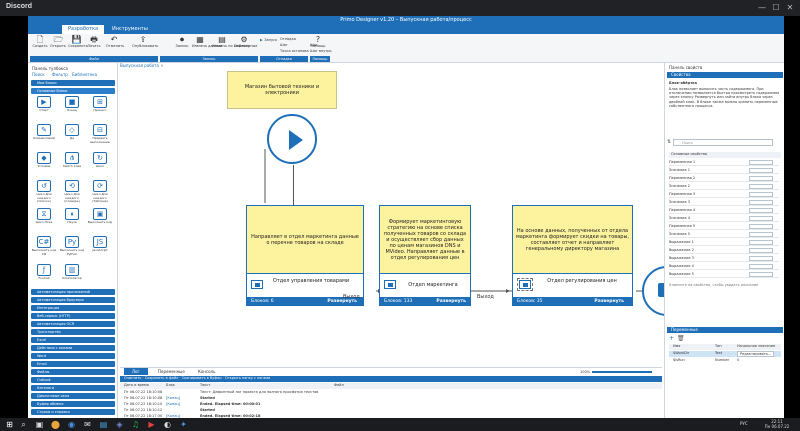  Describe the element at coordinates (724, 218) in the screenshot. I see `property-row: Значение 4` at that location.